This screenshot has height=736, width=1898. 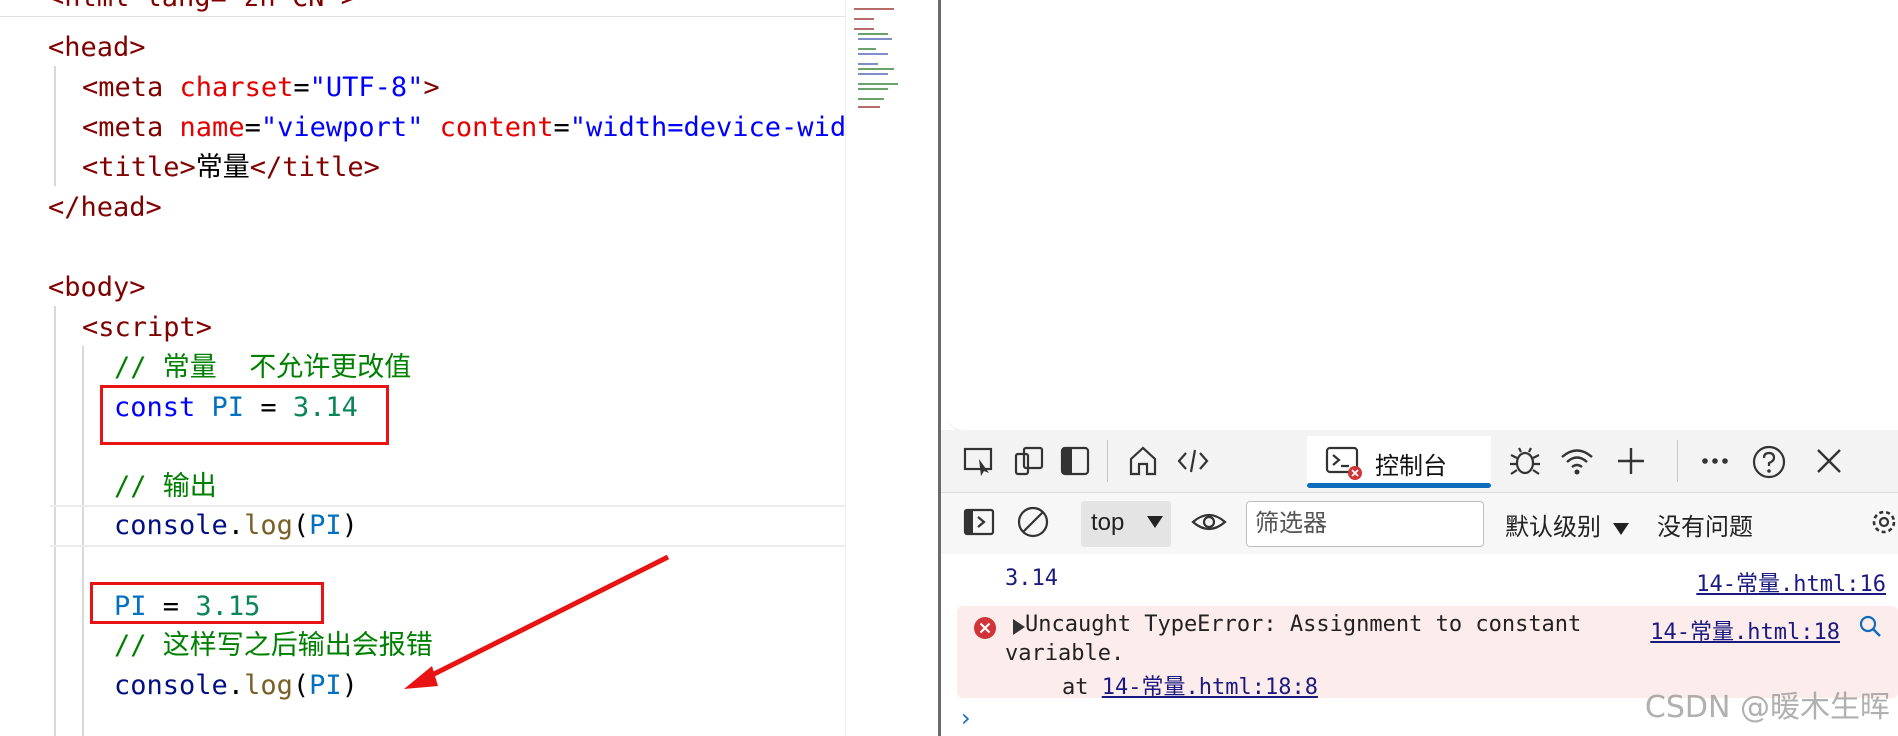 I want to click on error-stack-line: at 14-常量.html:18:8, so click(x=1190, y=685).